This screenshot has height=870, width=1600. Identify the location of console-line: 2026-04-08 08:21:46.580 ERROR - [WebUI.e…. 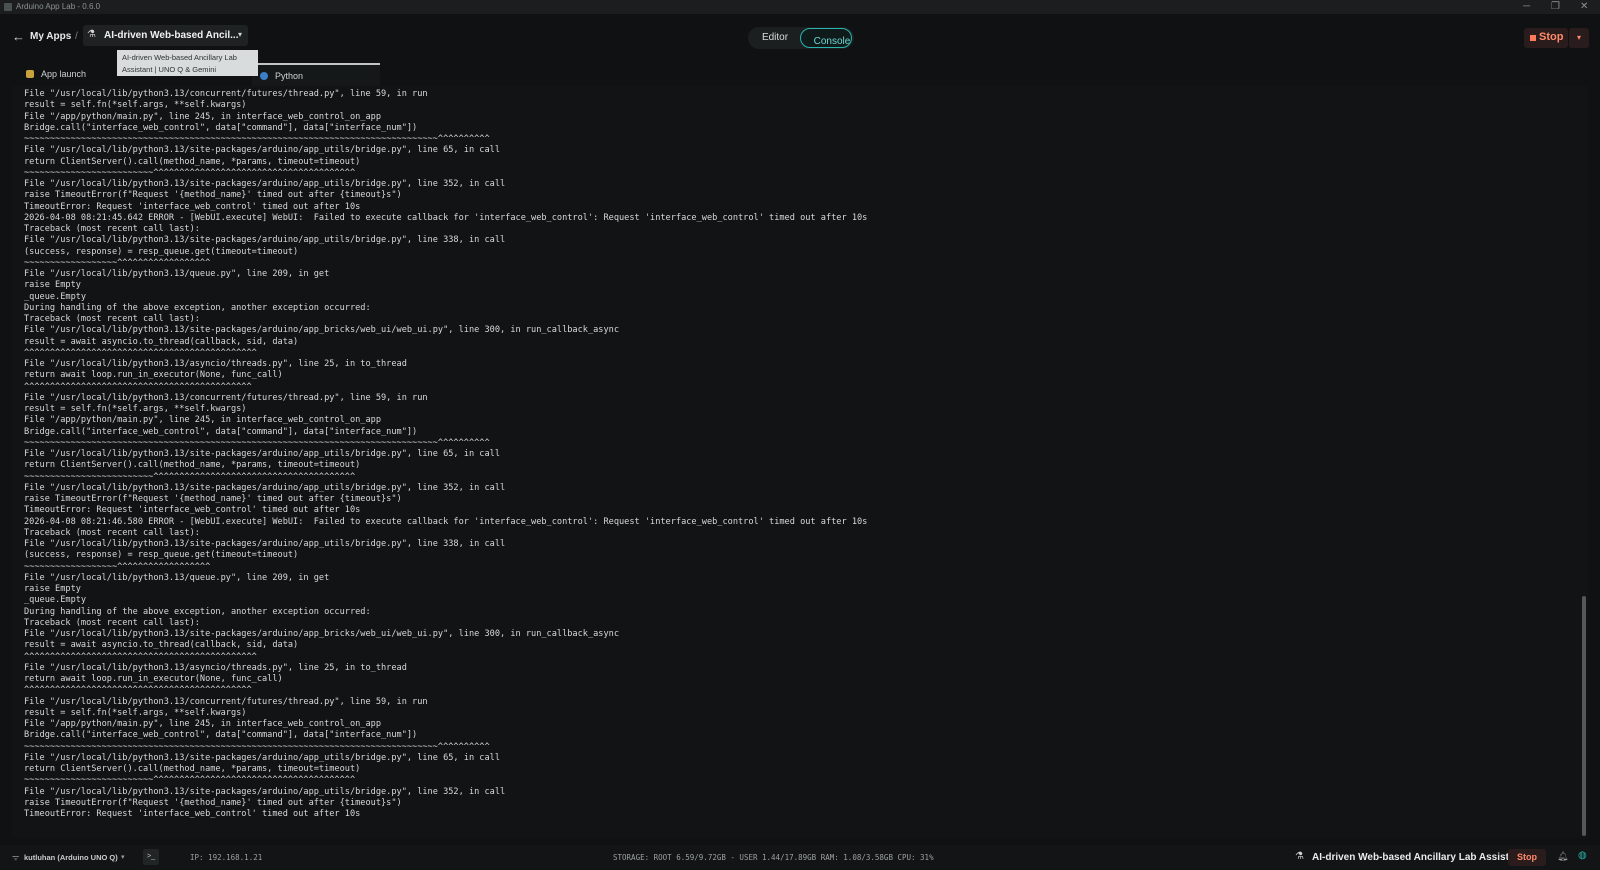
(446, 521).